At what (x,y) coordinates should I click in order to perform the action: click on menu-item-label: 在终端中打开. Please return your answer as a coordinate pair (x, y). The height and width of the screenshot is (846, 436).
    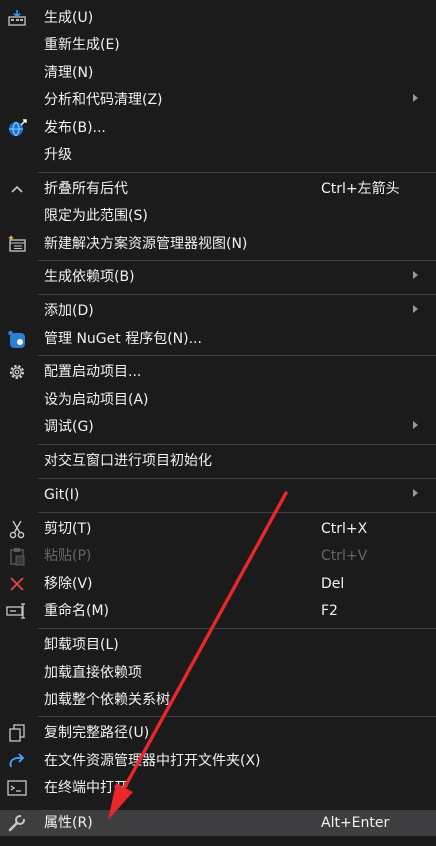
    Looking at the image, I should click on (86, 788).